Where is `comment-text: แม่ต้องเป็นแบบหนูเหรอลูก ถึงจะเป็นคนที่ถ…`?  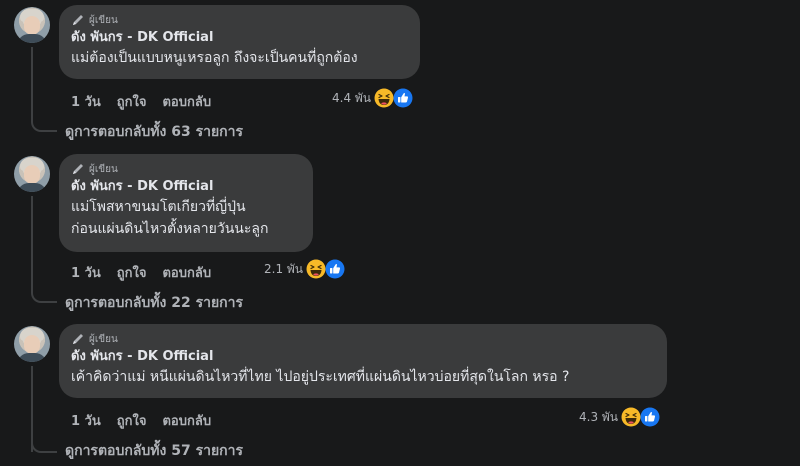 comment-text: แม่ต้องเป็นแบบหนูเหรอลูก ถึงจะเป็นคนที่ถ… is located at coordinates (214, 58).